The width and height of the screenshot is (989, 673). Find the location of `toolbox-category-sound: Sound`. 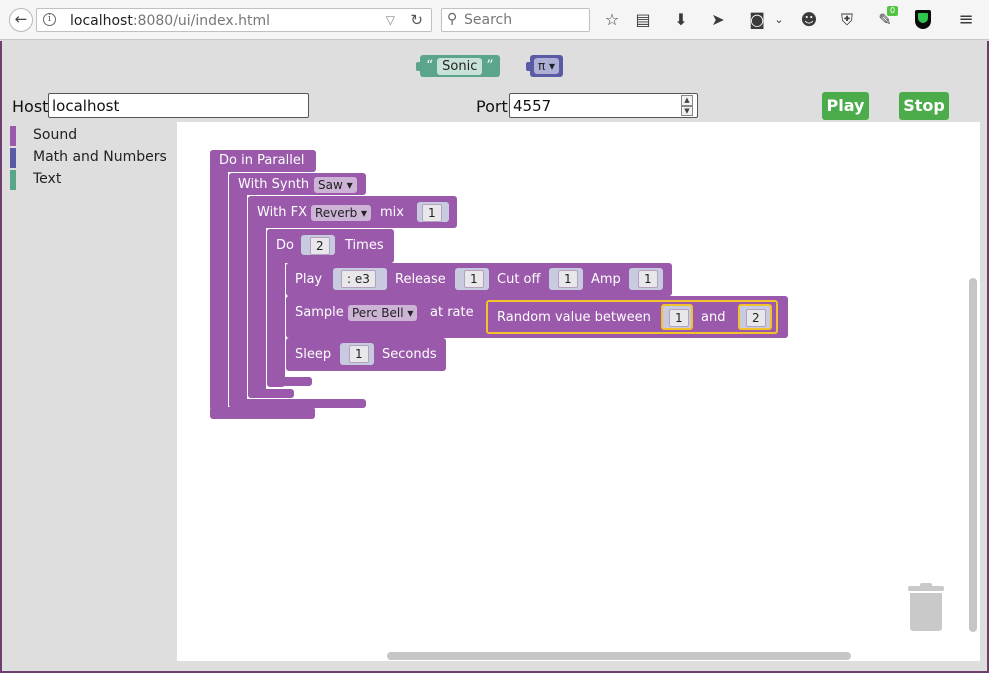

toolbox-category-sound: Sound is located at coordinates (92, 136).